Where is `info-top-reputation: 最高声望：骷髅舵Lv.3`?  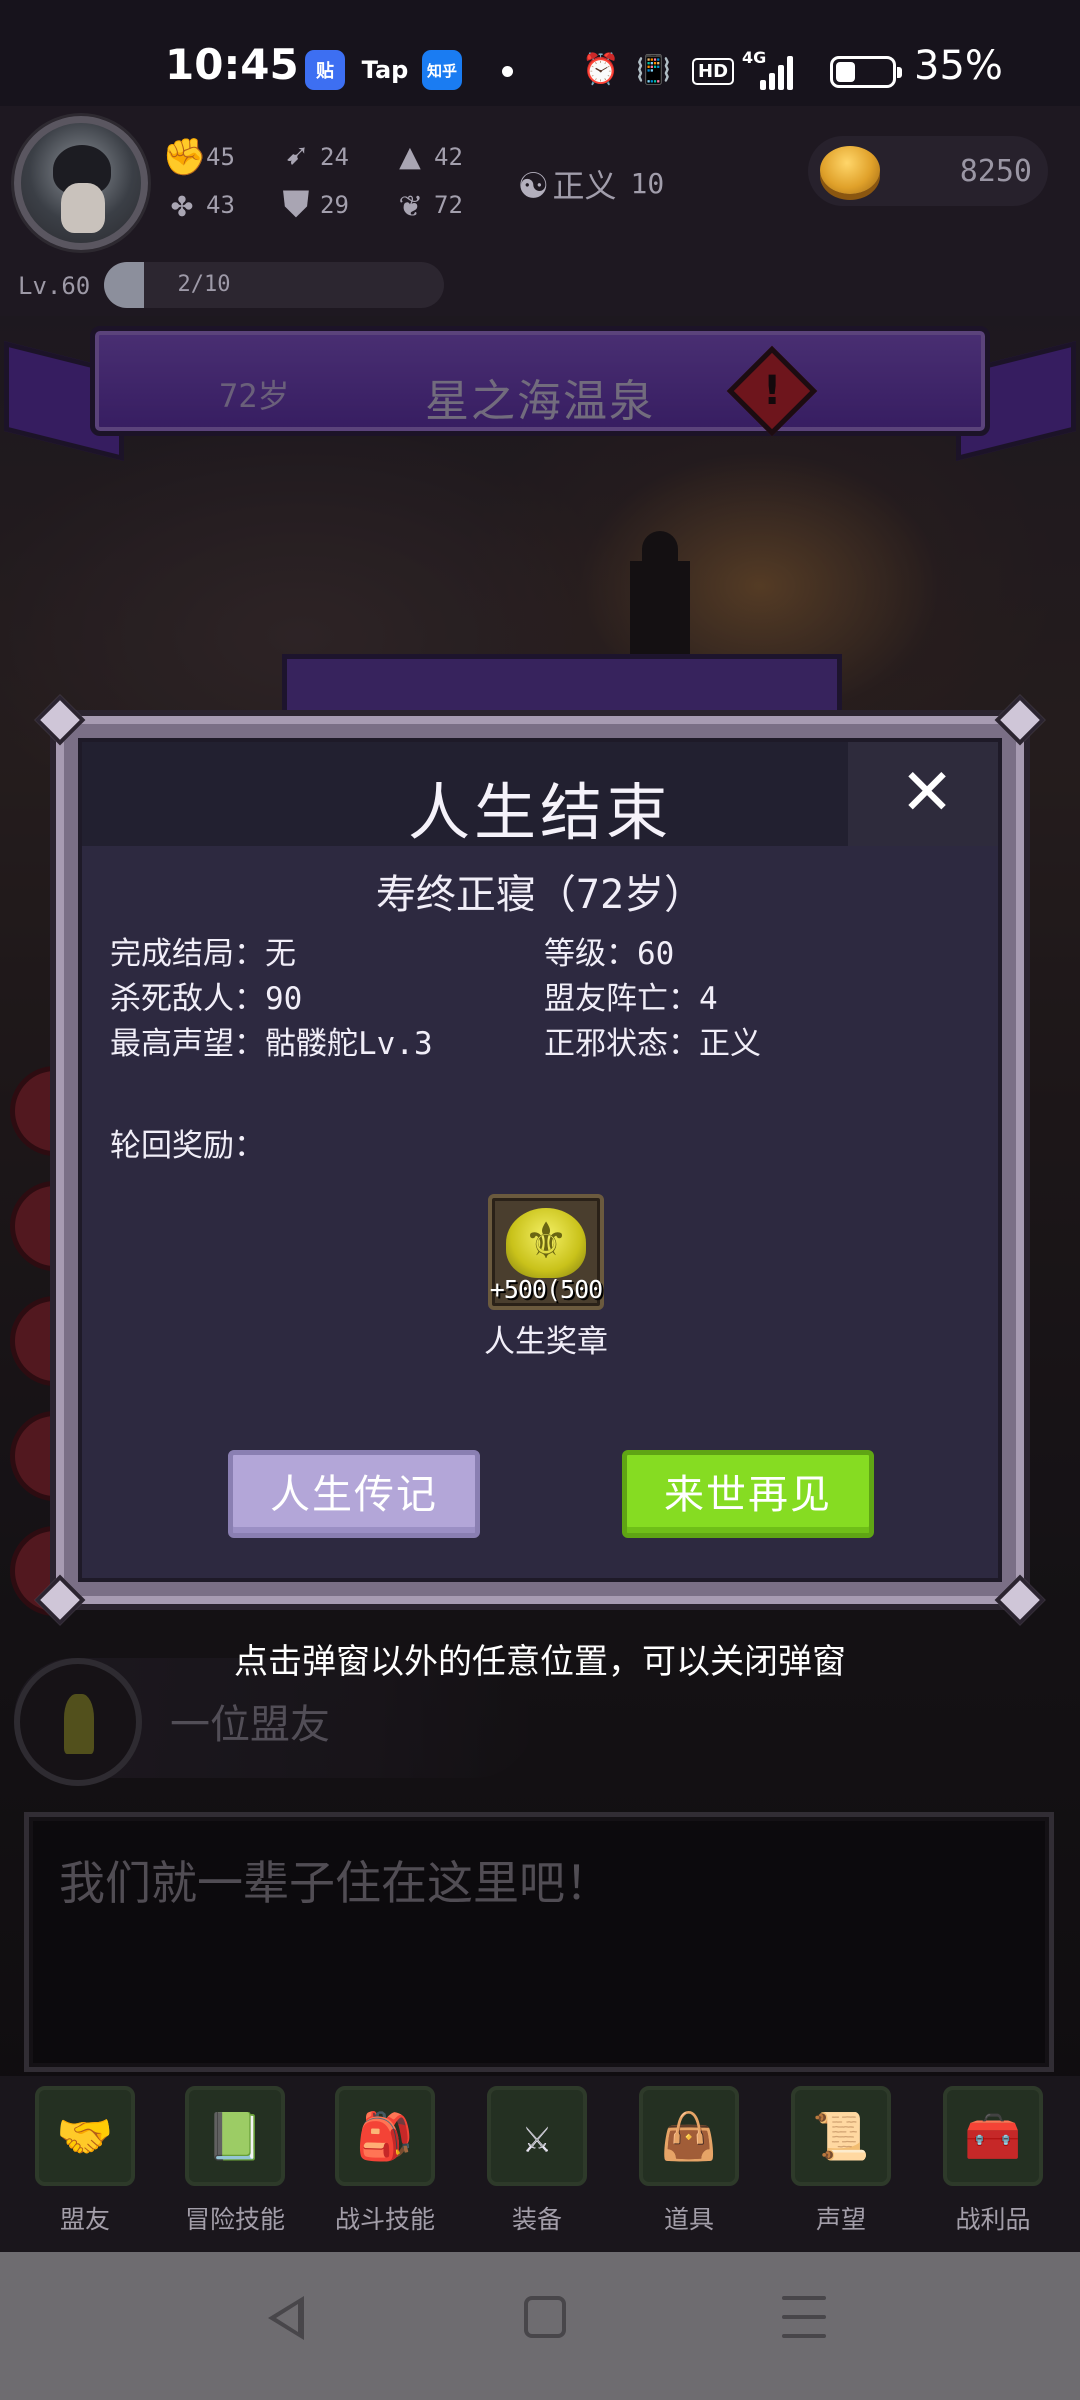
info-top-reputation: 最高声望：骷髅舵Lv.3 is located at coordinates (271, 1044).